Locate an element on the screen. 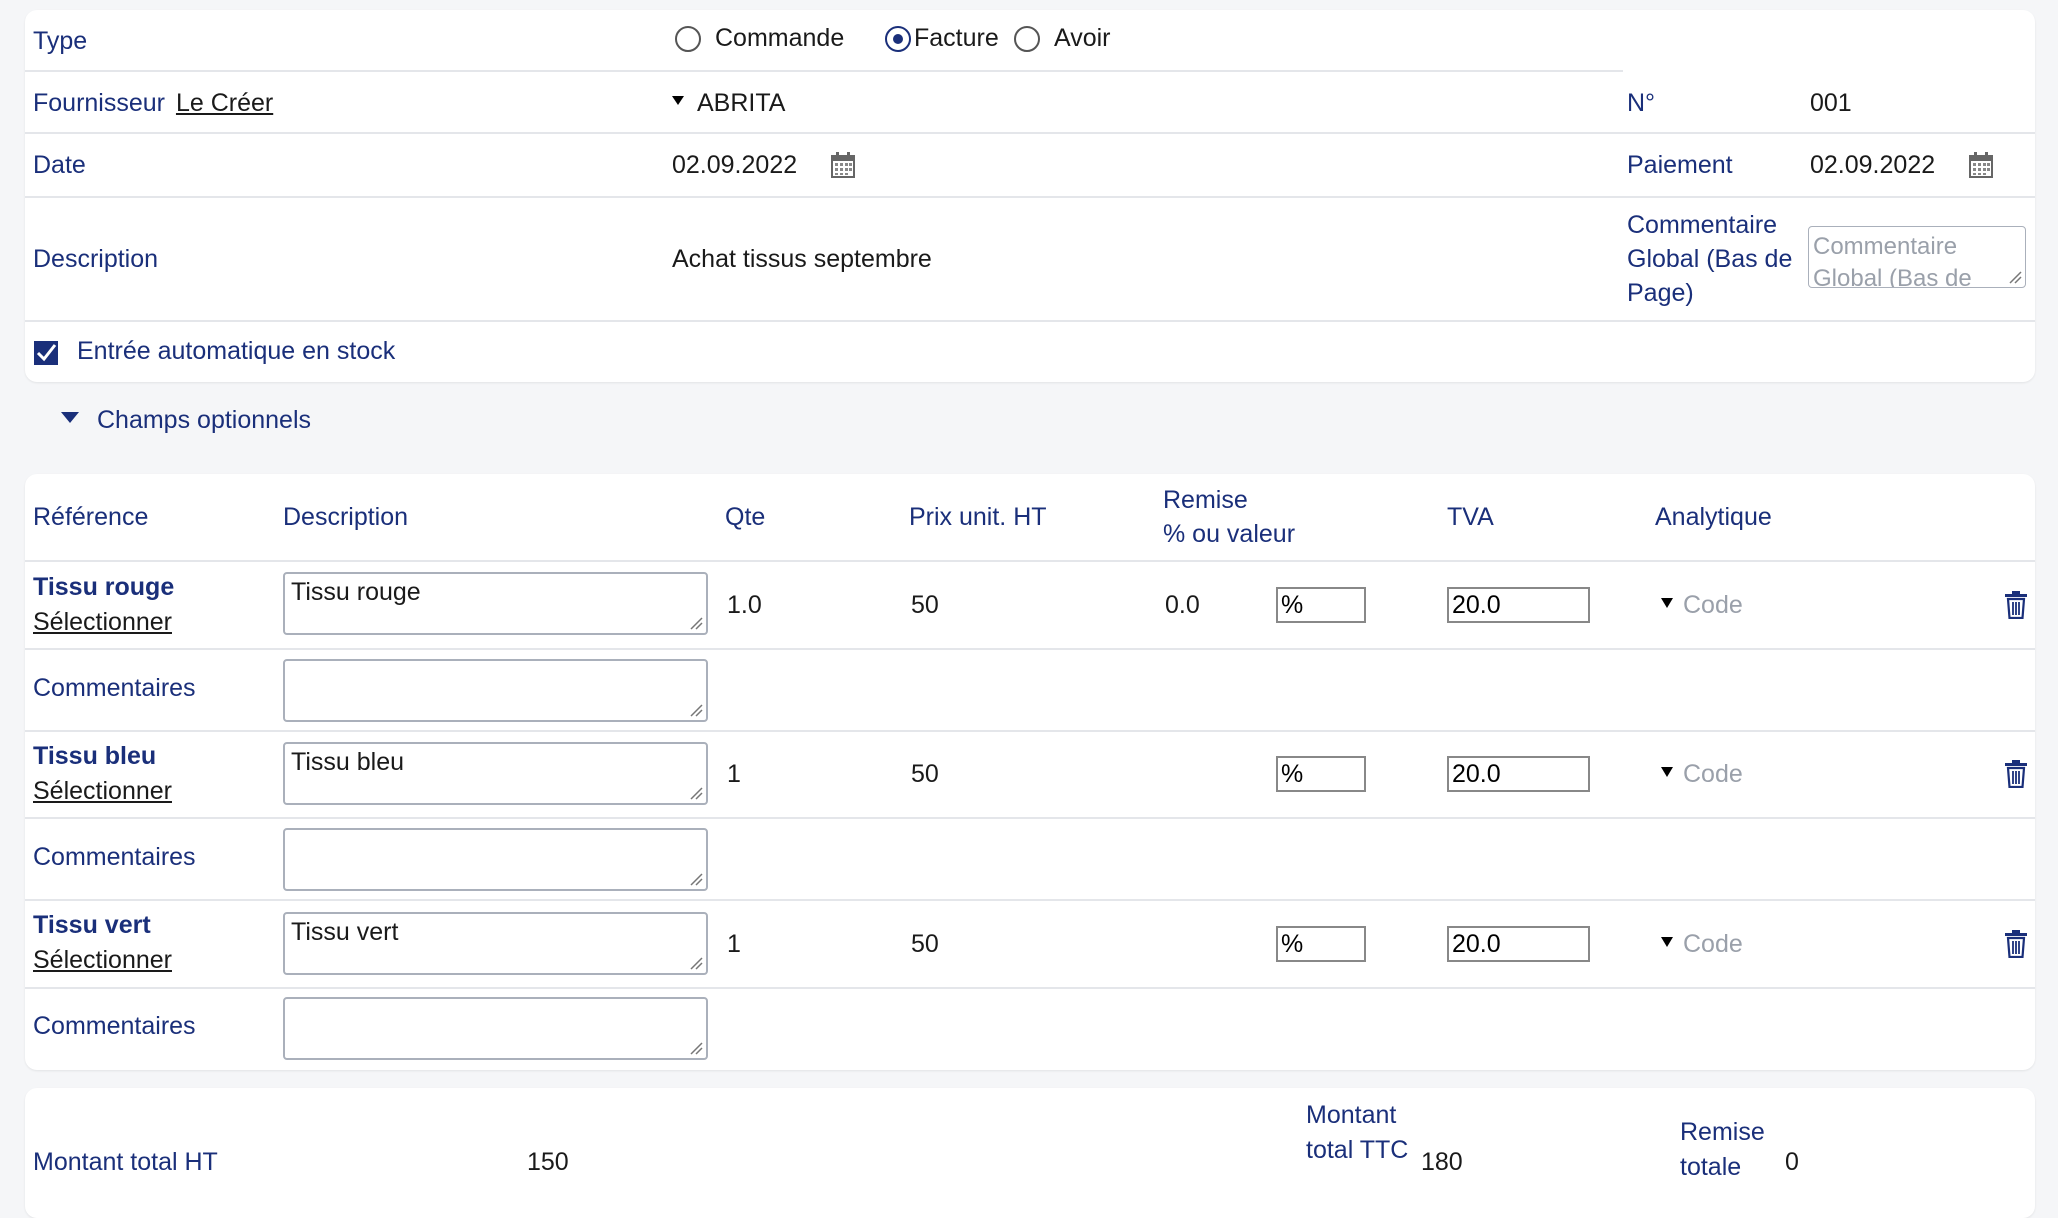 This screenshot has width=2058, height=1218. date-label: Date is located at coordinates (59, 165).